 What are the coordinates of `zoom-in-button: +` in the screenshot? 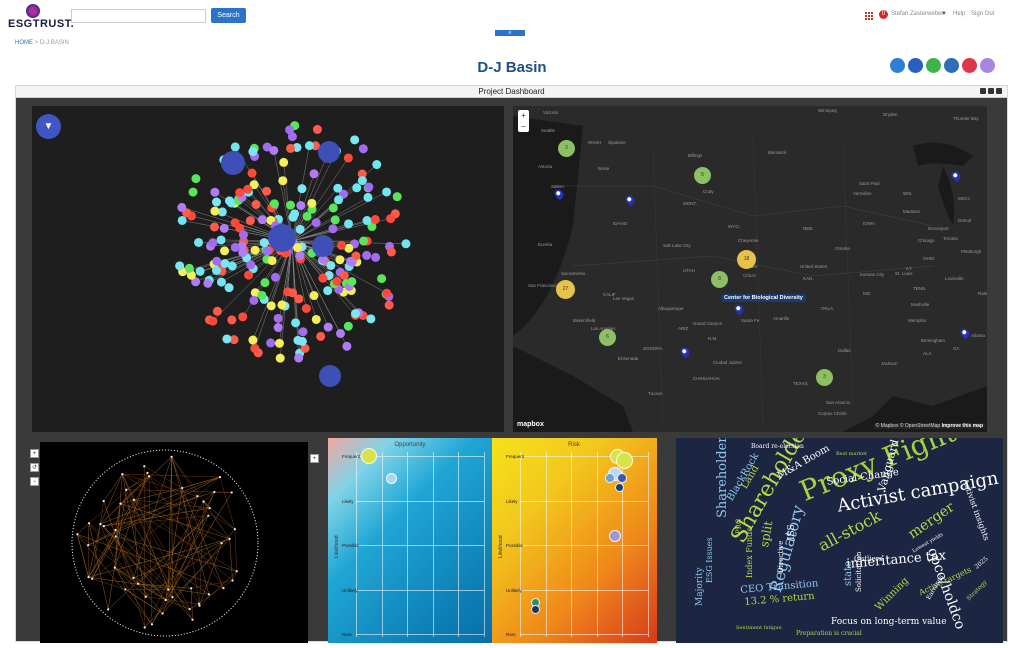 It's located at (523, 115).